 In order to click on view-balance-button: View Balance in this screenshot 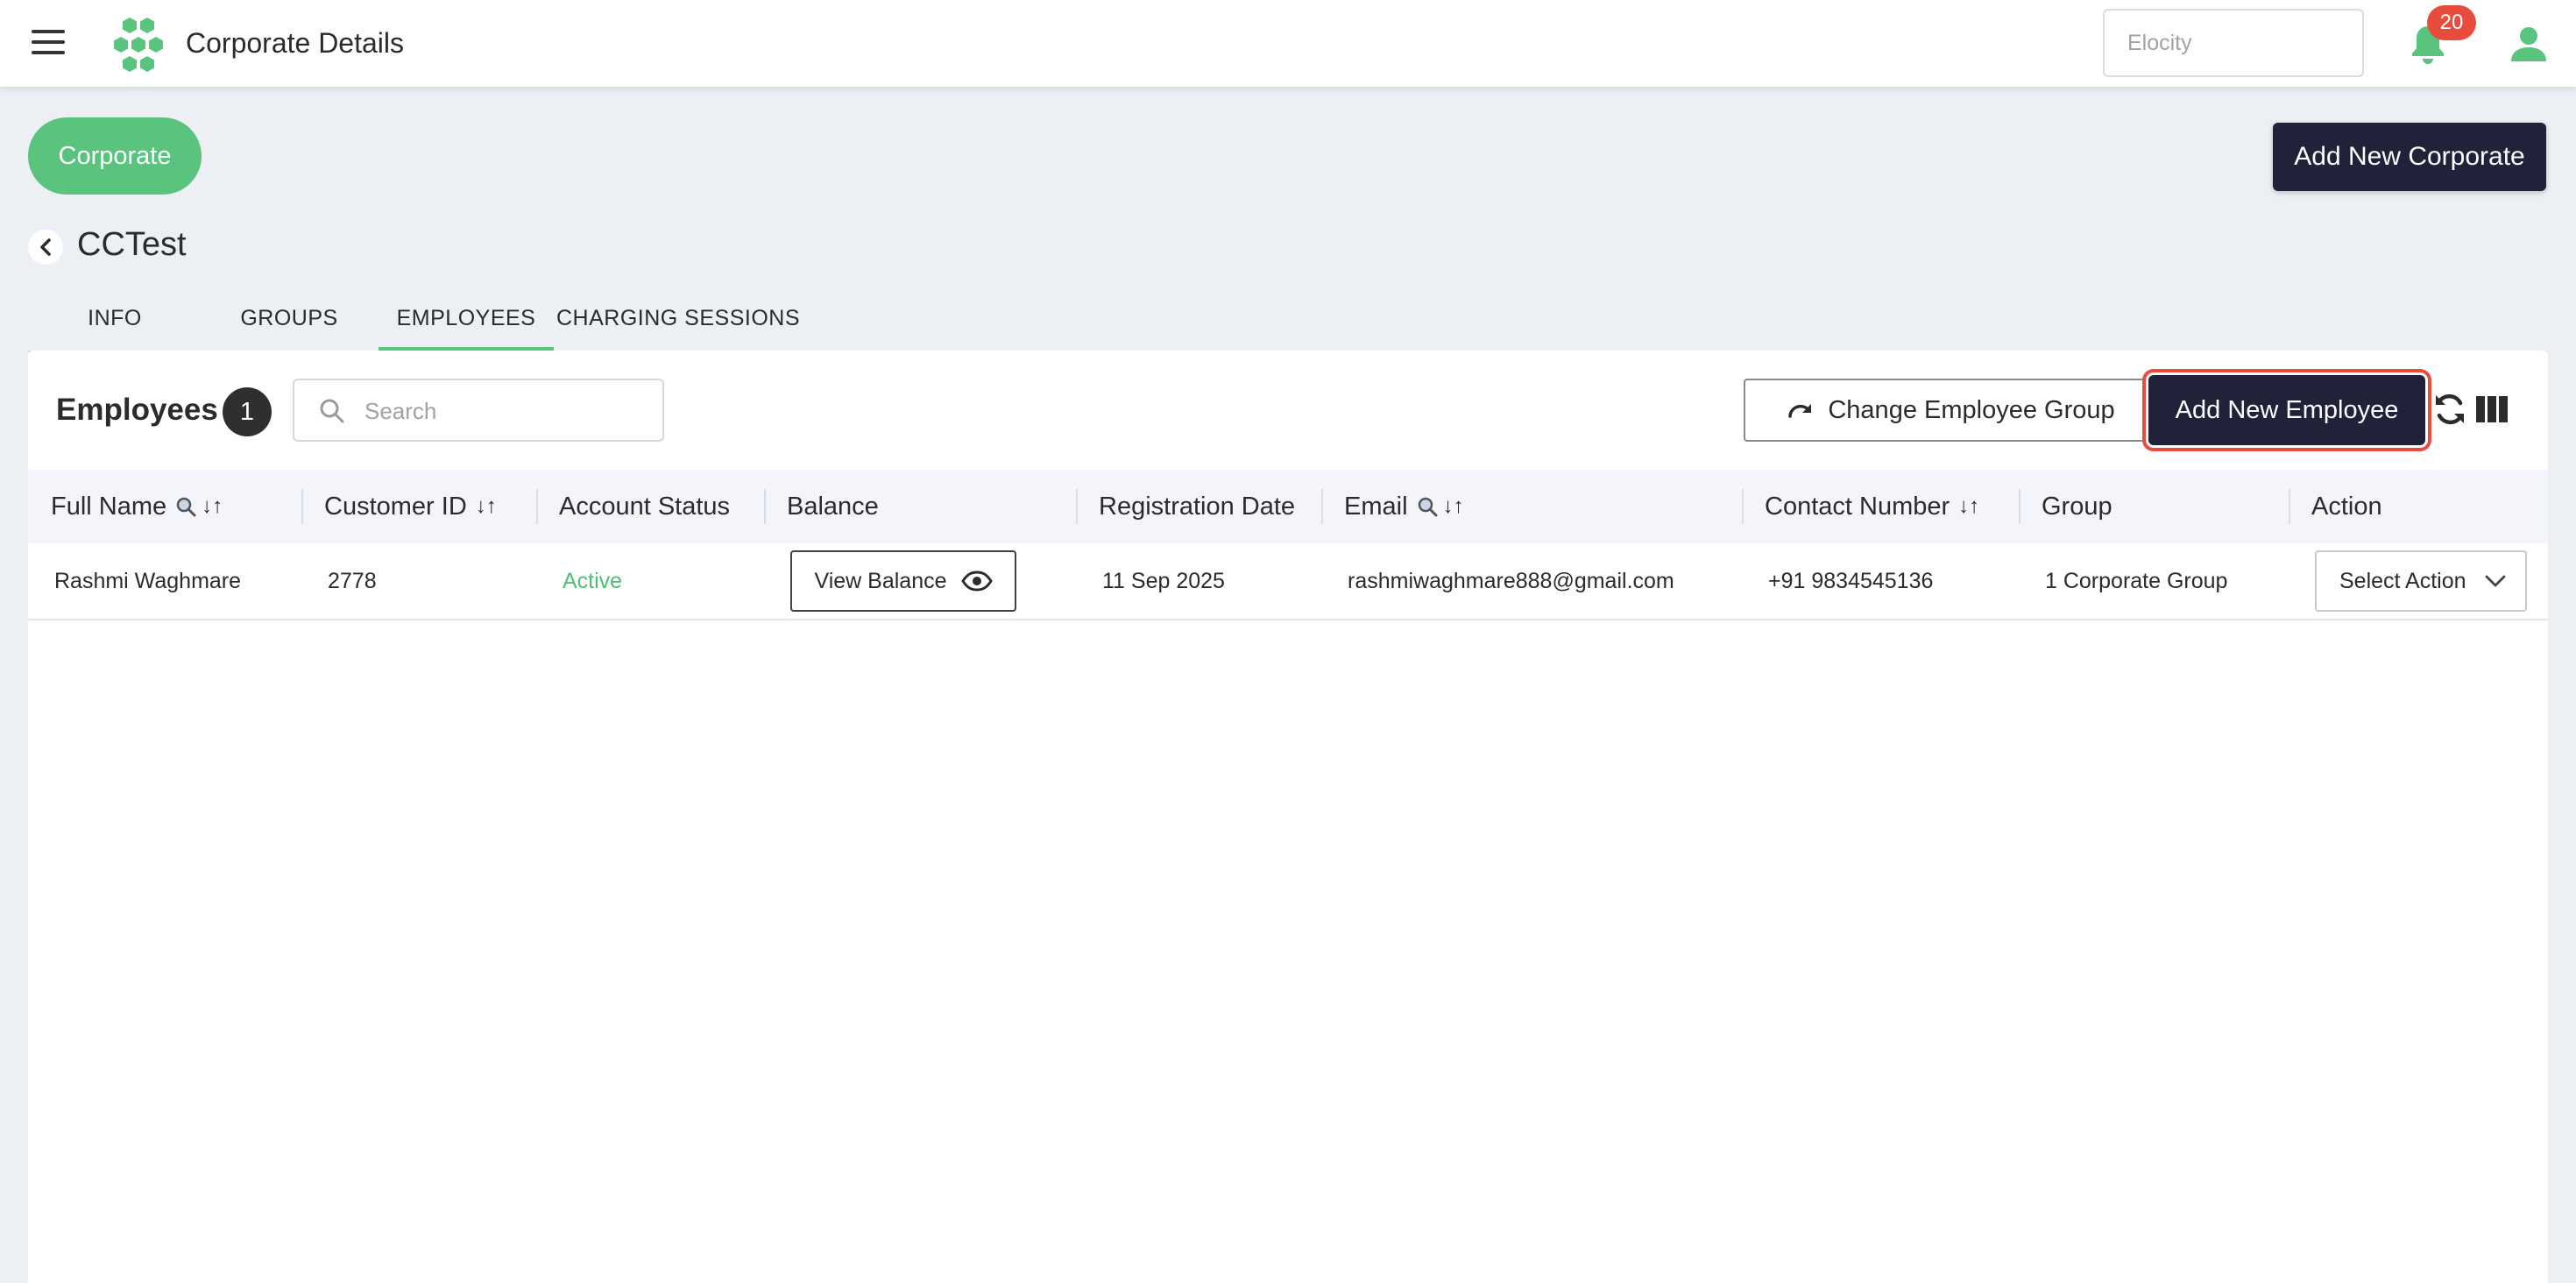, I will do `click(903, 581)`.